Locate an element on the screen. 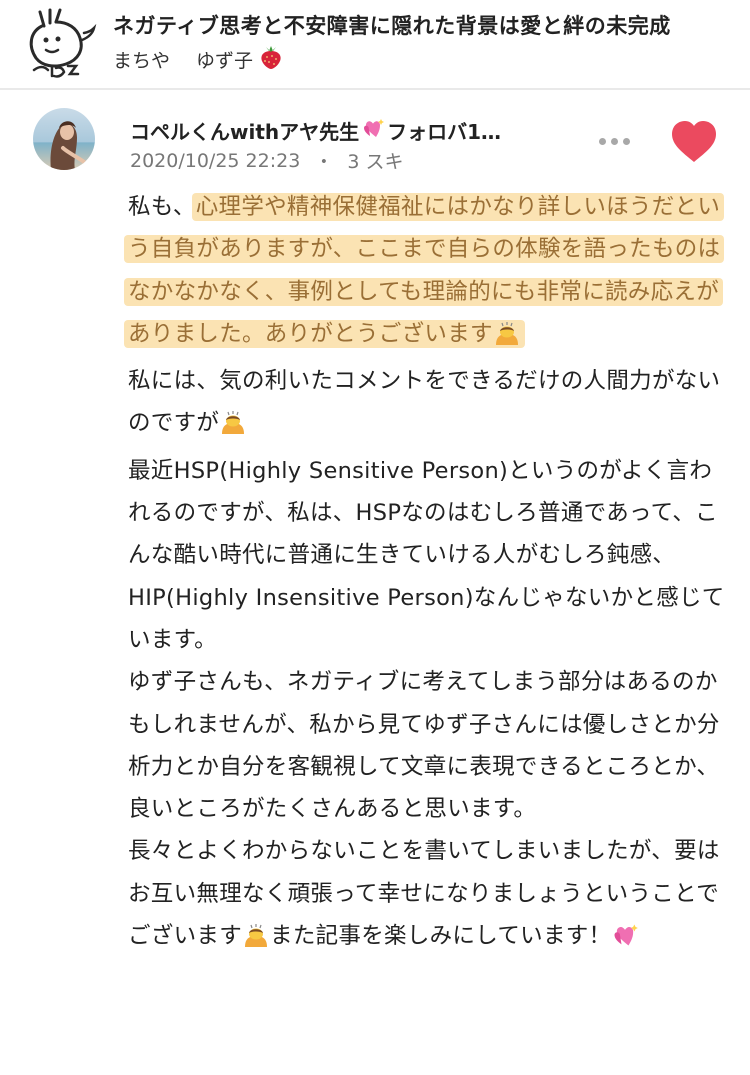 This screenshot has height=1075, width=750. heart-icon is located at coordinates (694, 142).